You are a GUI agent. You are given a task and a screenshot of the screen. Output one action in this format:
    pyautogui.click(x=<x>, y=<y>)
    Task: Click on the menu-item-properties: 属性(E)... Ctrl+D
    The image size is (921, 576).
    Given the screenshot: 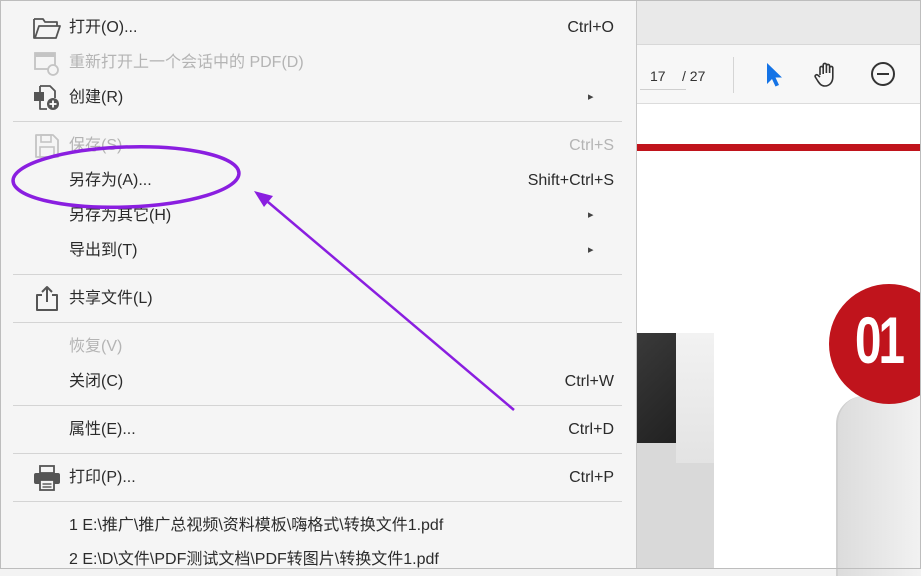 What is the action you would take?
    pyautogui.click(x=318, y=429)
    